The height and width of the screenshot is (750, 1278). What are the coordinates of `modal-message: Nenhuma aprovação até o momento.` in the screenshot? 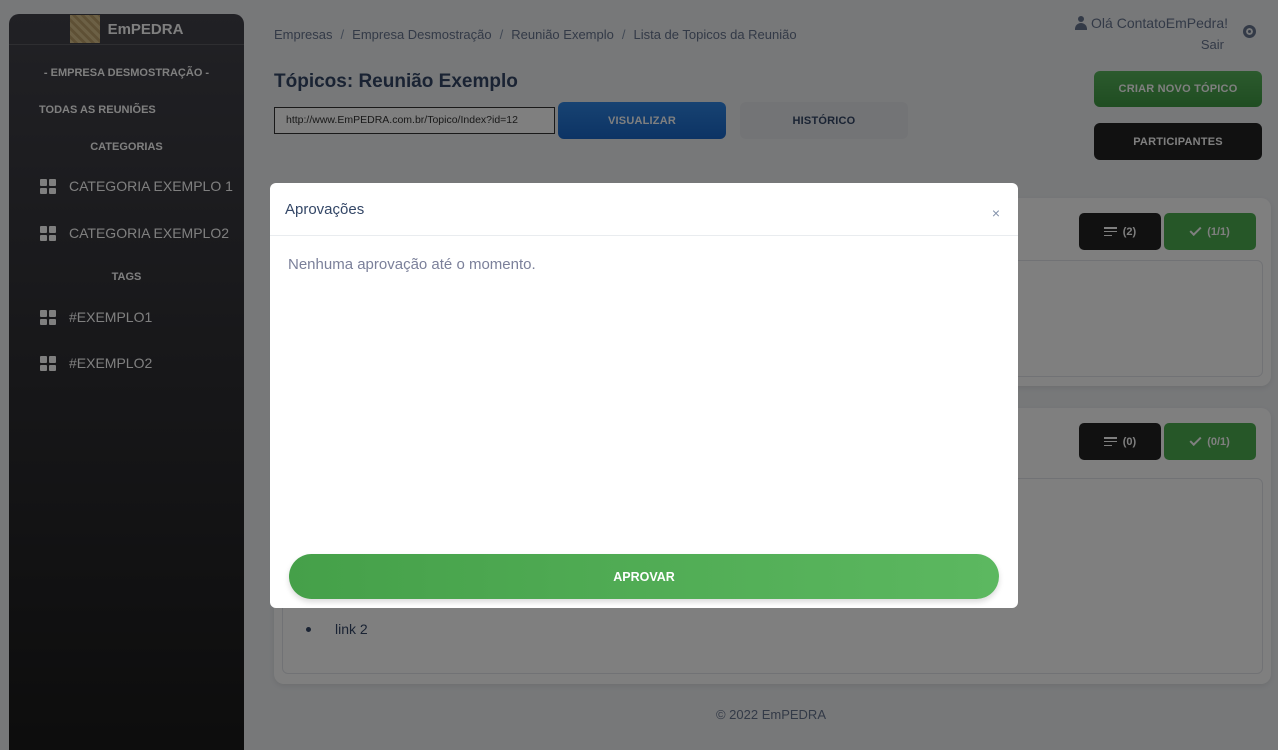 It's located at (412, 264).